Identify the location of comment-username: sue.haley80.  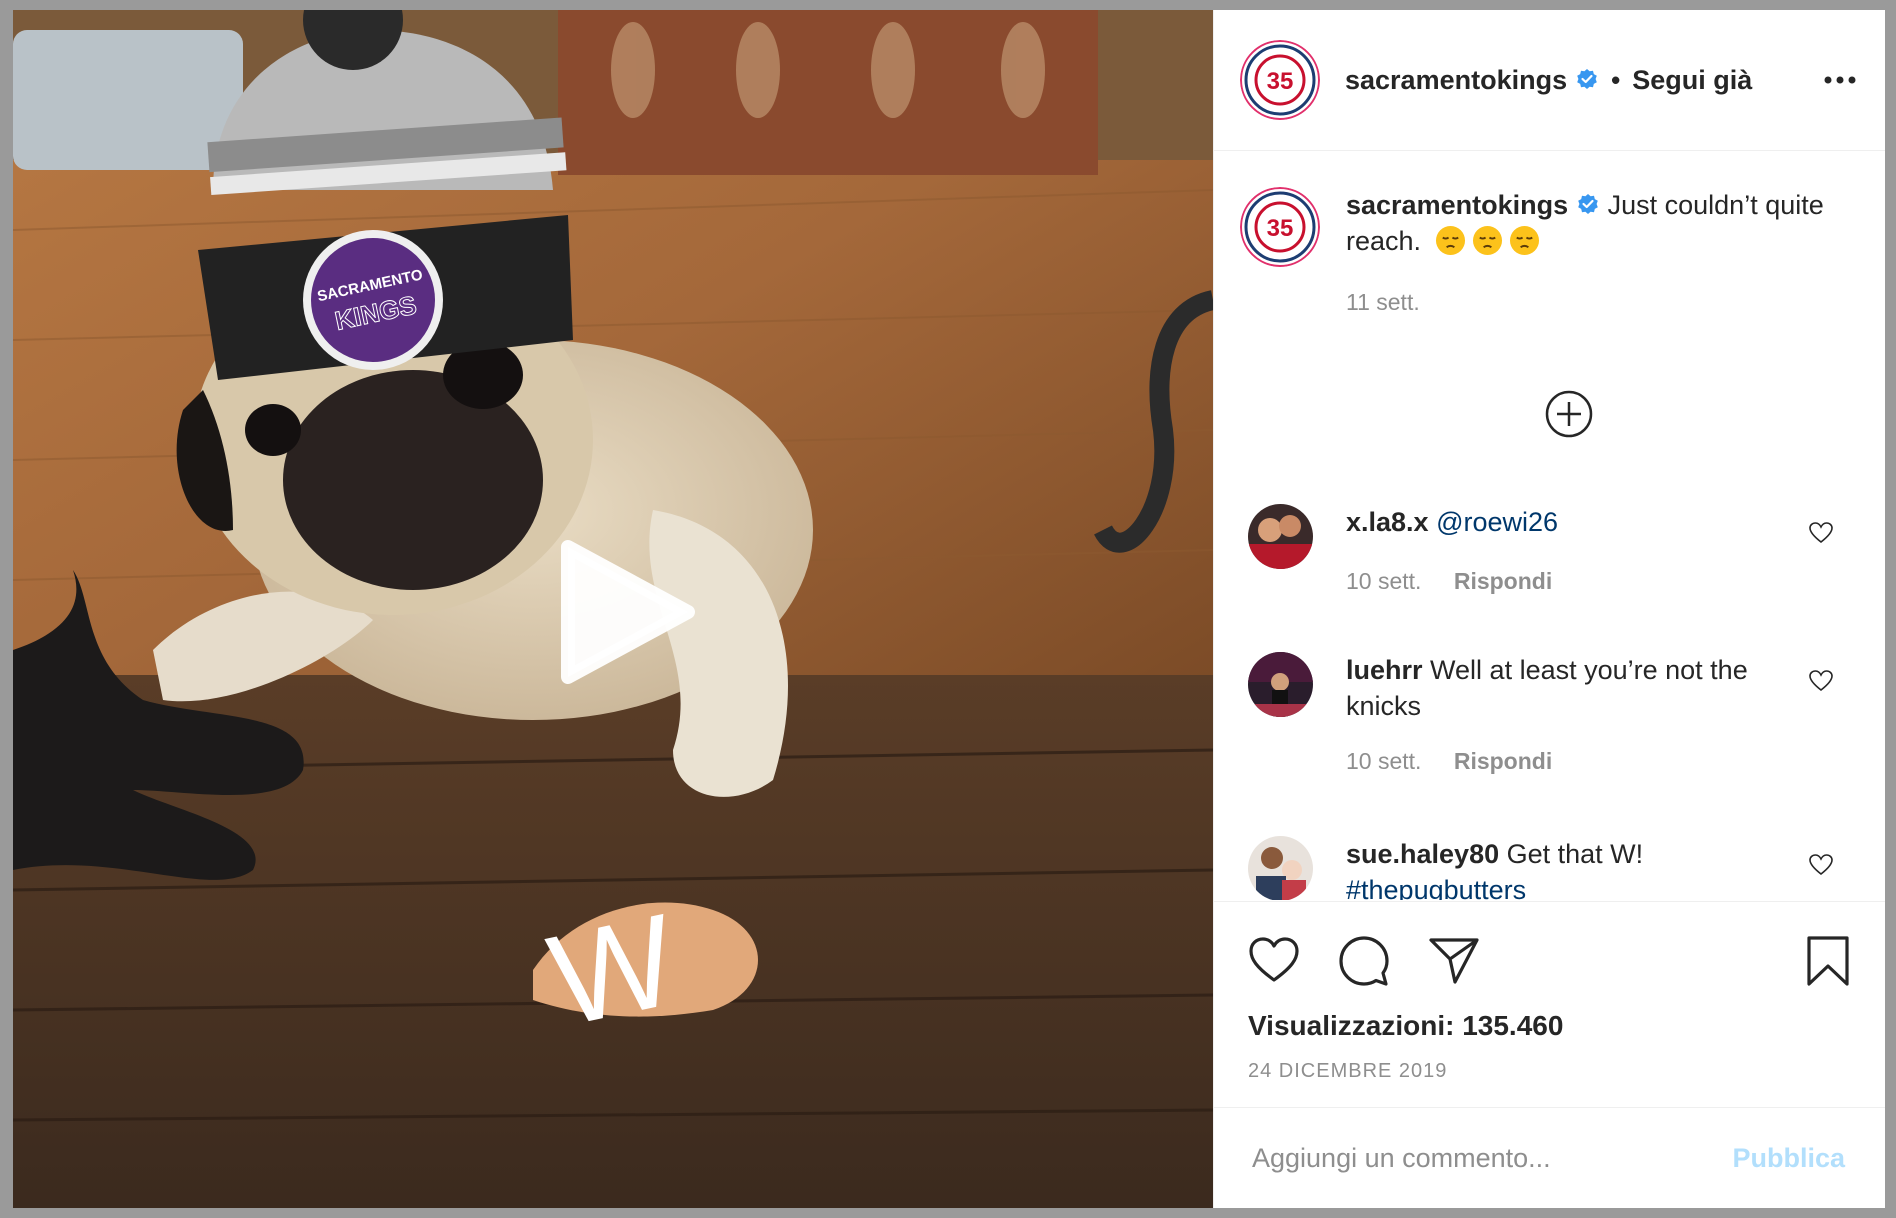
(1422, 854).